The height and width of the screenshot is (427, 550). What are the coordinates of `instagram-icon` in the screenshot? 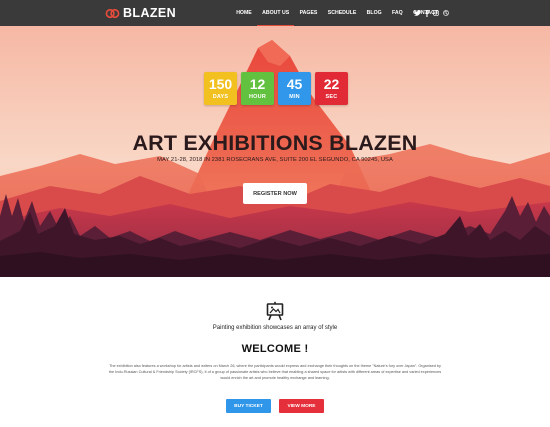 It's located at (436, 13).